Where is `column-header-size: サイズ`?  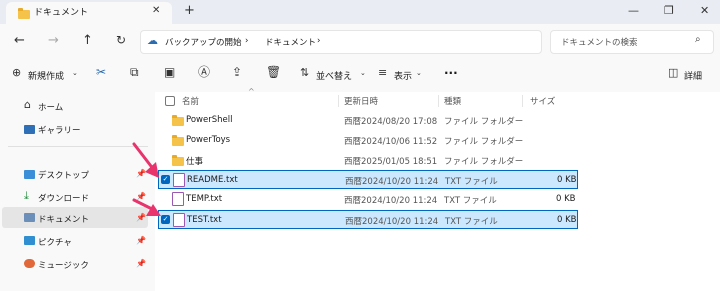 column-header-size: サイズ is located at coordinates (542, 101).